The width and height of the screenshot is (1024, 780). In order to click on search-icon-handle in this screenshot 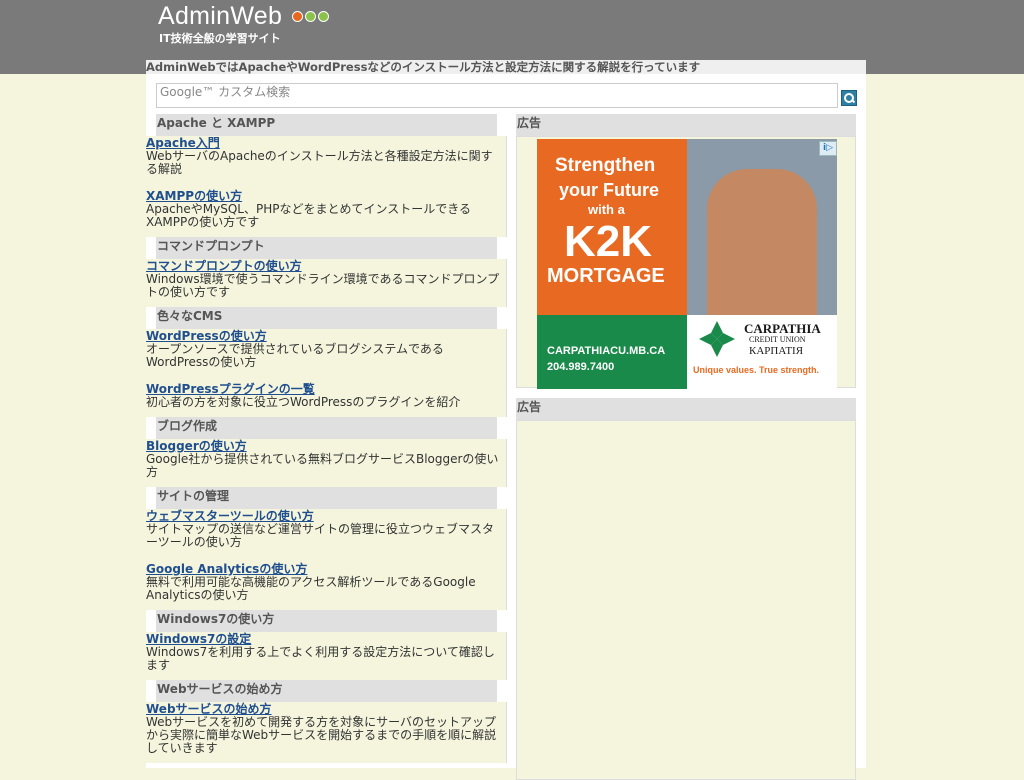, I will do `click(853, 101)`.